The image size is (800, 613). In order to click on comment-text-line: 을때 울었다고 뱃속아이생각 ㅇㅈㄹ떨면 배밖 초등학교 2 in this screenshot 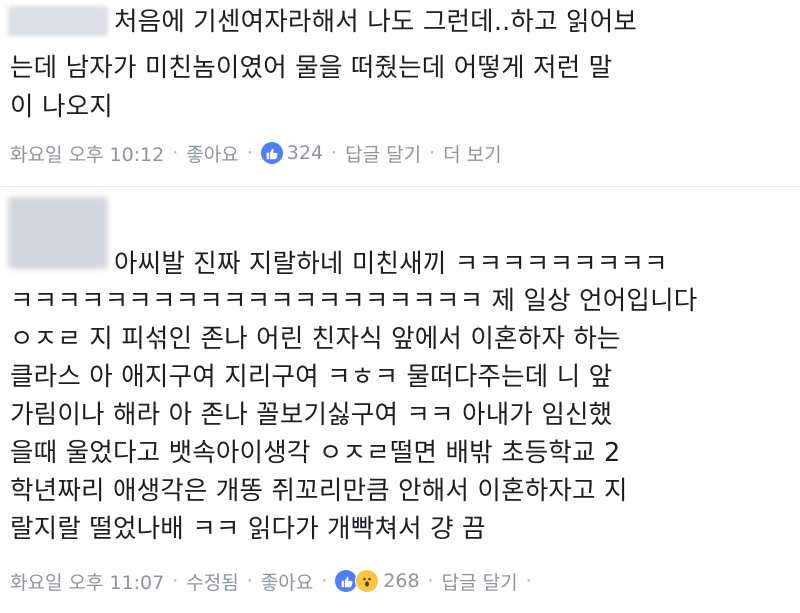, I will do `click(315, 453)`.